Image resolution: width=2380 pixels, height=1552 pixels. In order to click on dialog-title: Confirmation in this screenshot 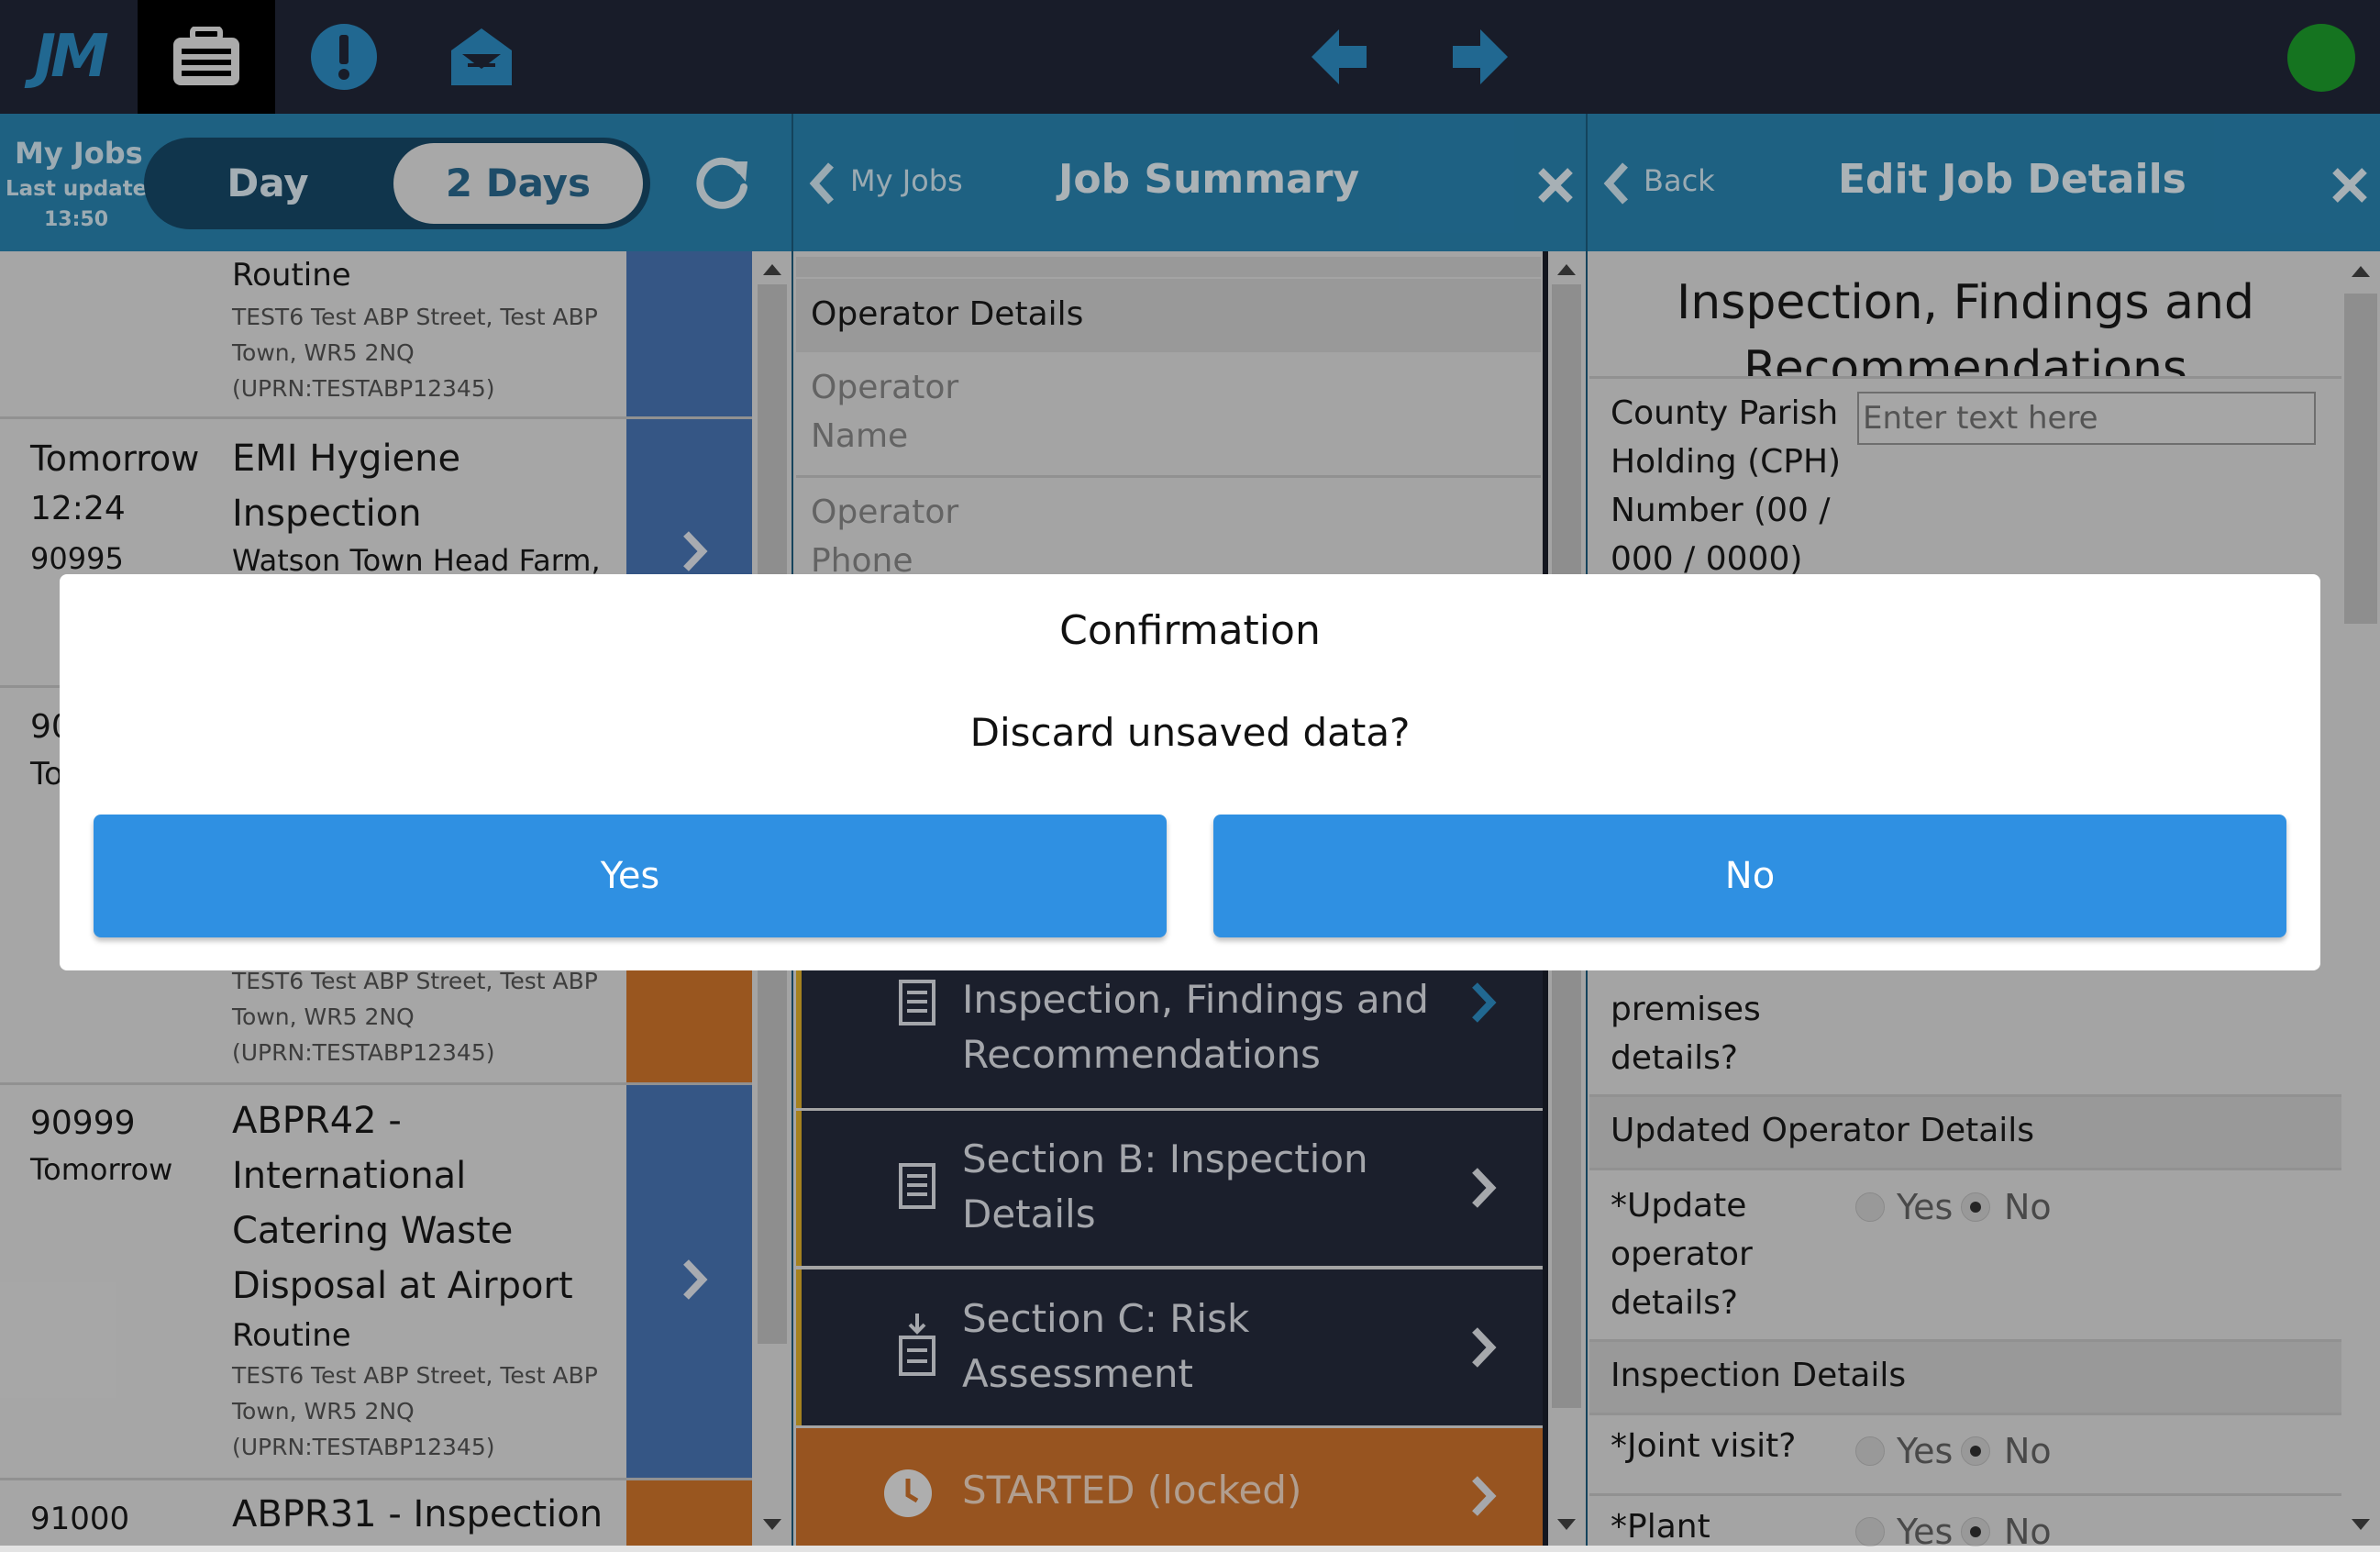, I will do `click(1190, 630)`.